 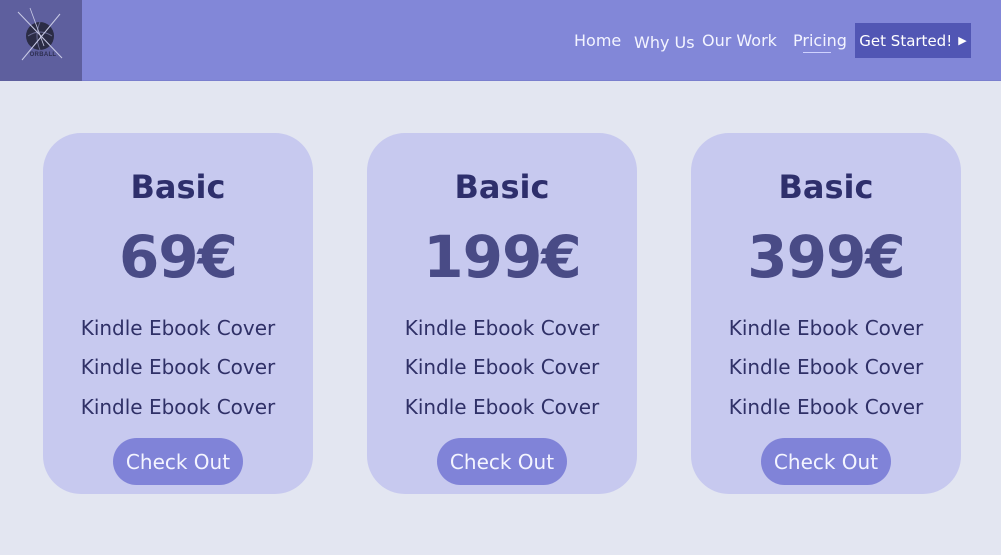 I want to click on nav-our-work: Our Work, so click(x=739, y=40).